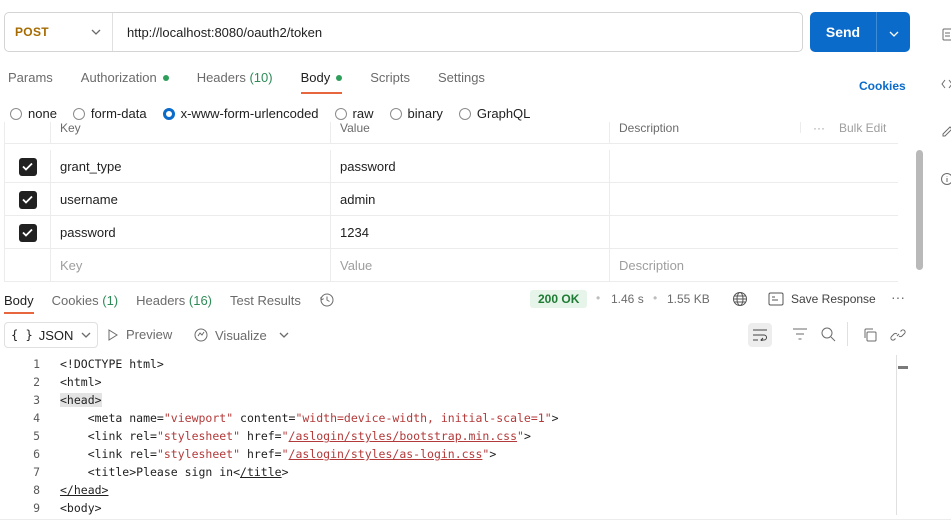 Image resolution: width=951 pixels, height=523 pixels. What do you see at coordinates (110, 300) in the screenshot?
I see `tab-count: (1)` at bounding box center [110, 300].